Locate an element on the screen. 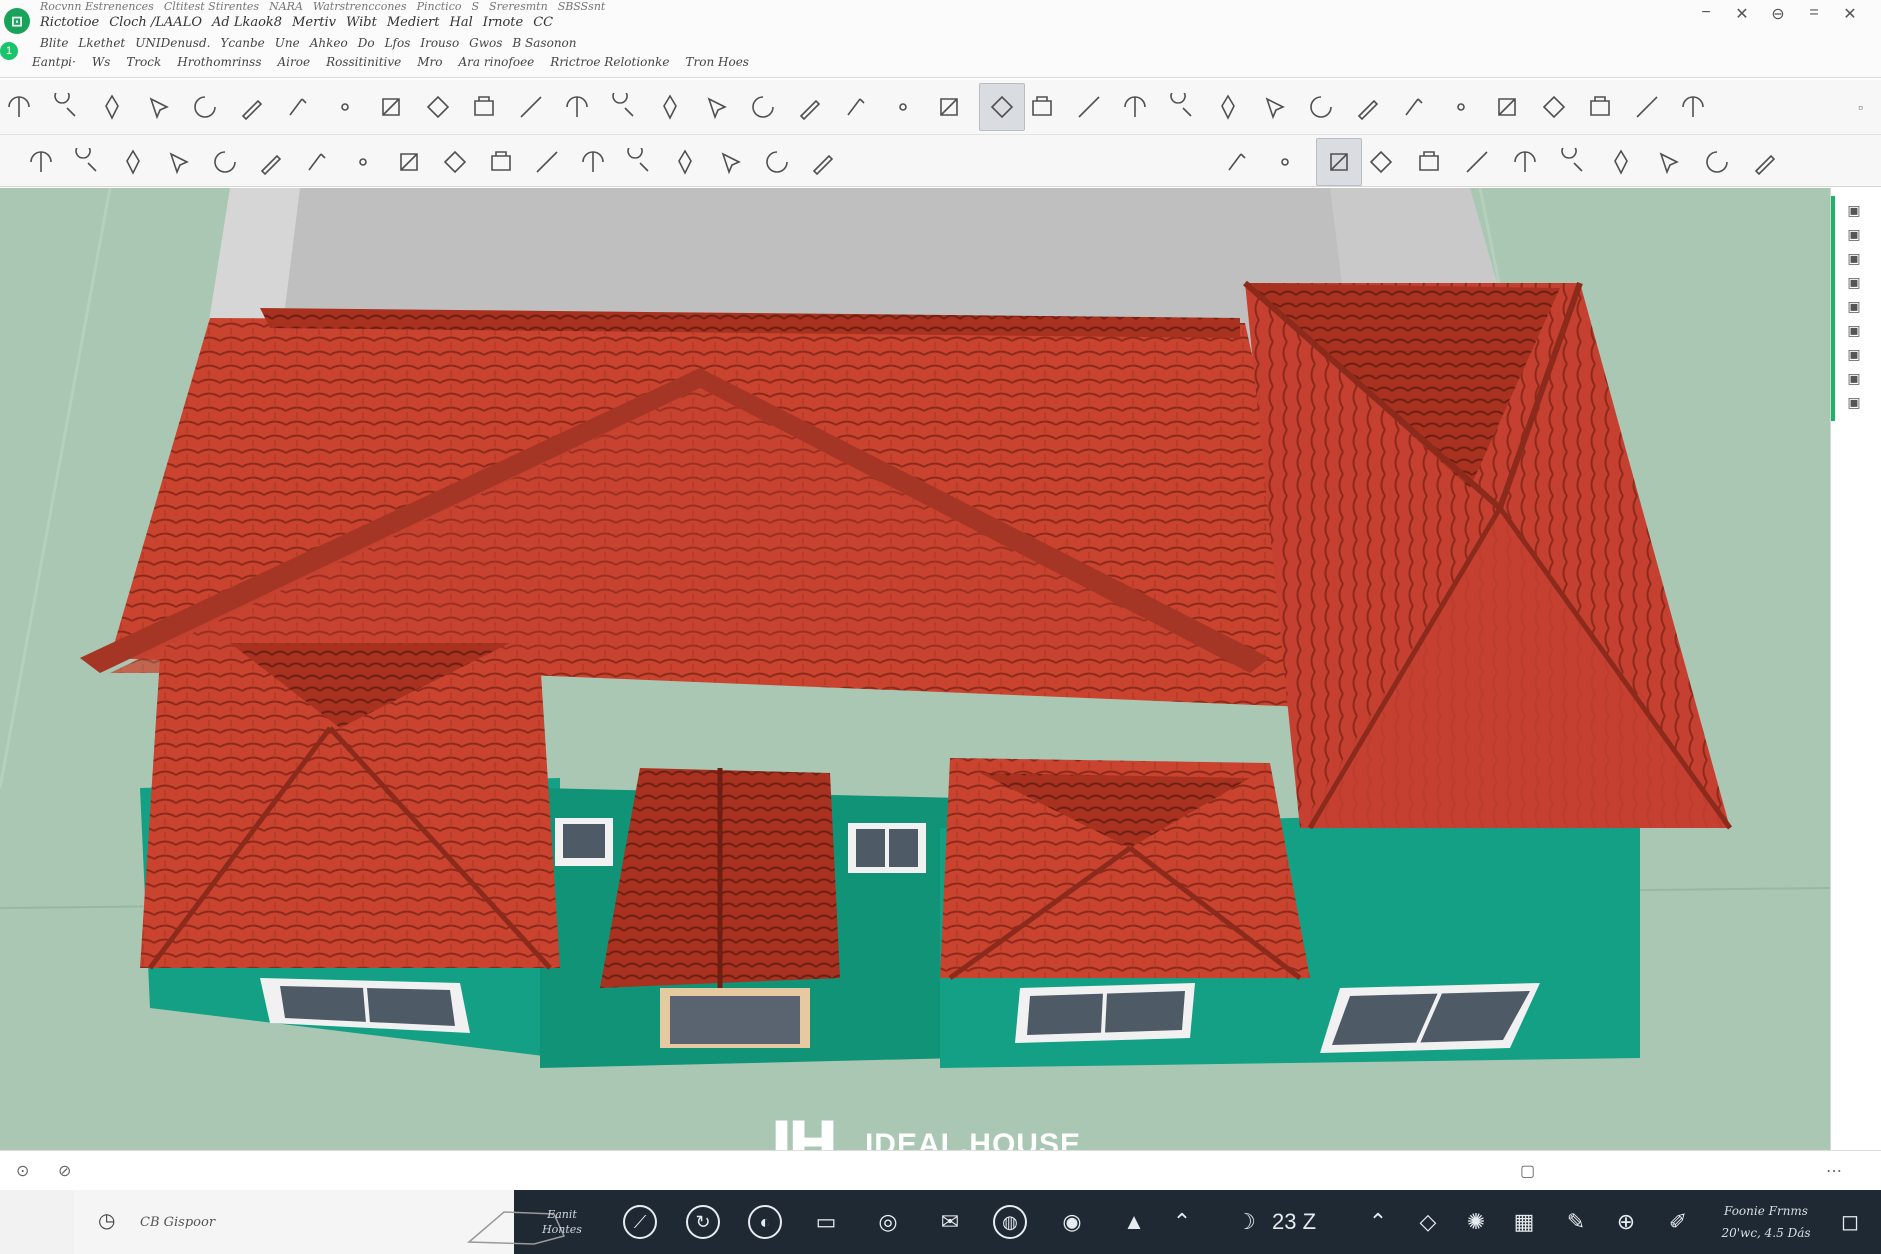 This screenshot has width=1881, height=1254. component-icon is located at coordinates (317, 162).